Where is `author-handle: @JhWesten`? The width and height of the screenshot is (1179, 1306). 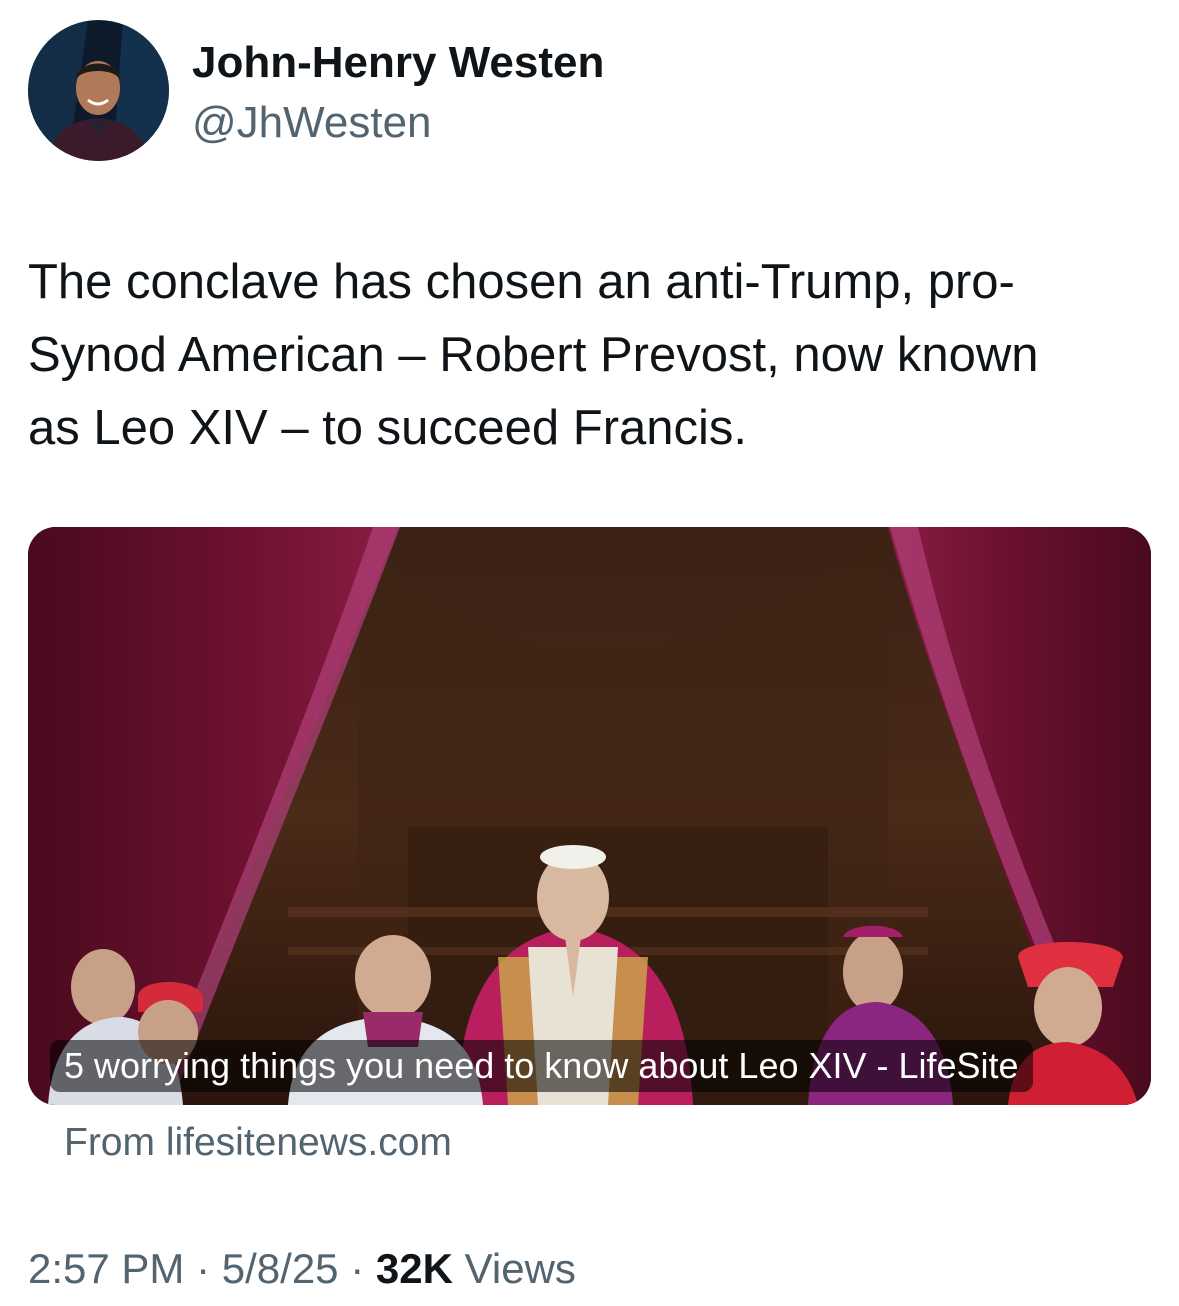
author-handle: @JhWesten is located at coordinates (312, 123).